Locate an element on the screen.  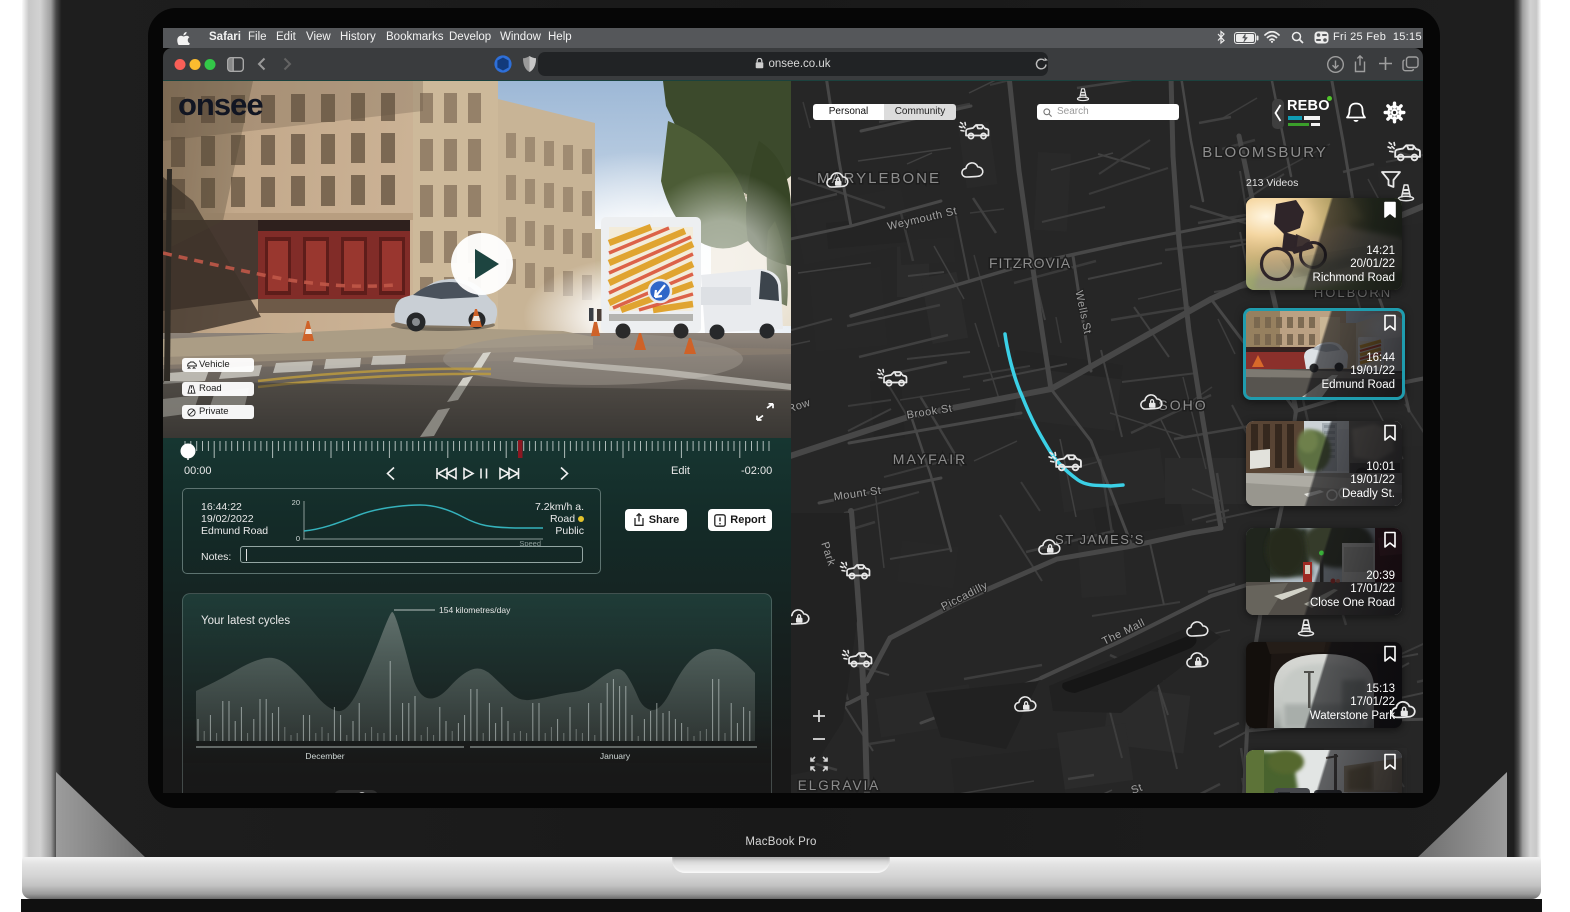
svg-text: St is located at coordinates (1137, 787).